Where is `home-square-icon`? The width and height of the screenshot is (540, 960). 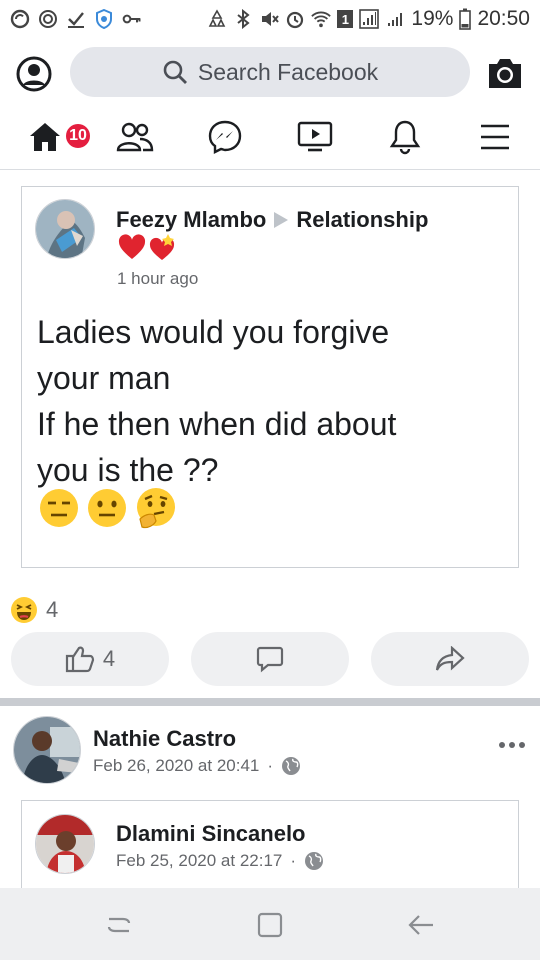
home-square-icon is located at coordinates (270, 925).